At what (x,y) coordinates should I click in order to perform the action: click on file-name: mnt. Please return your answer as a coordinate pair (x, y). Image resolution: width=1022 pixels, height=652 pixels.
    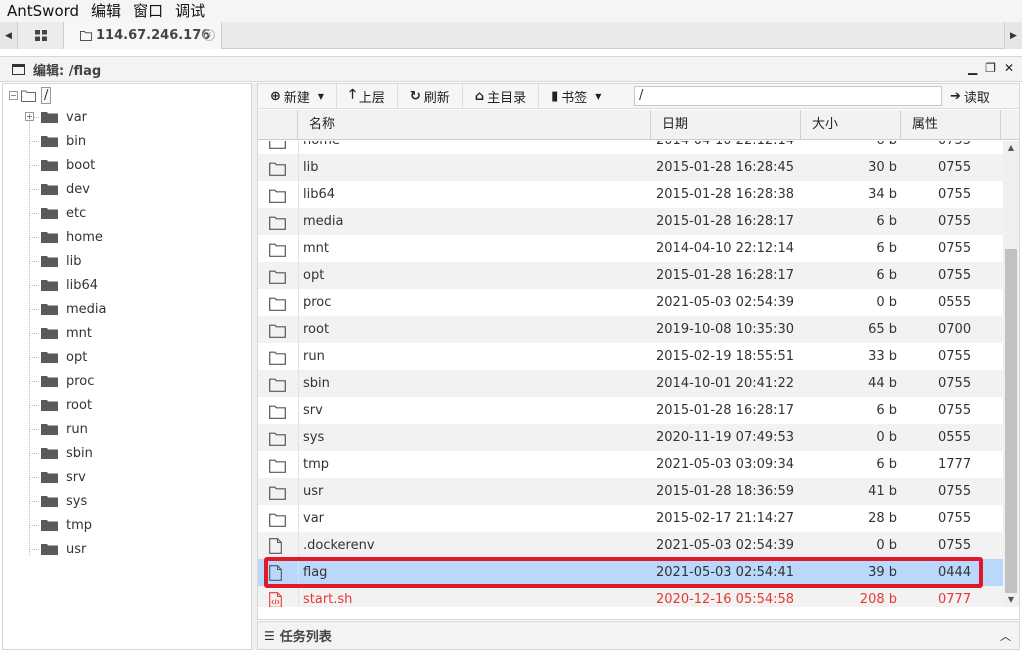
    Looking at the image, I should click on (316, 248).